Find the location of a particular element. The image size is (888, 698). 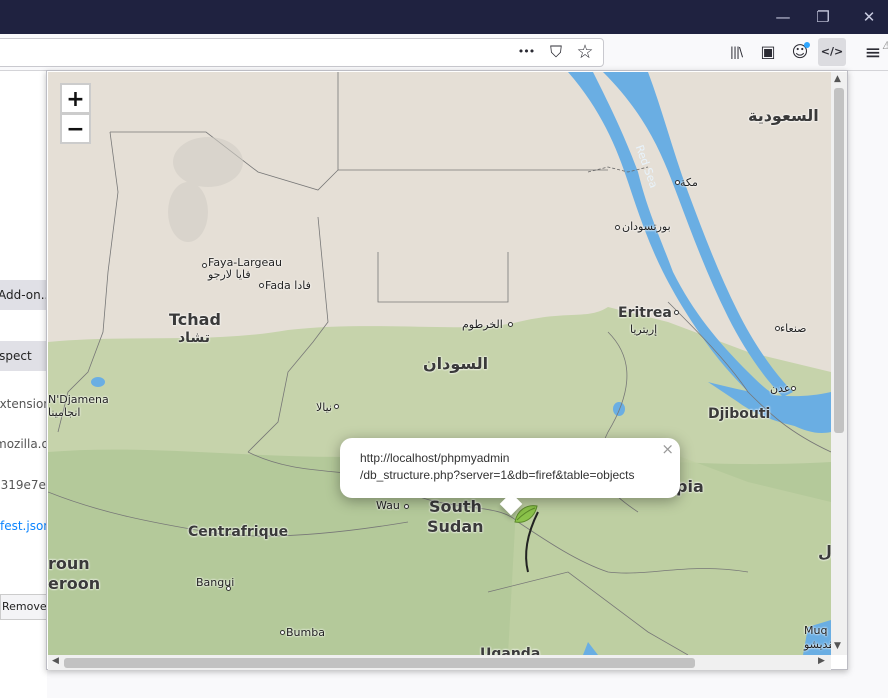

label-tchad-1: Tchad is located at coordinates (195, 319).